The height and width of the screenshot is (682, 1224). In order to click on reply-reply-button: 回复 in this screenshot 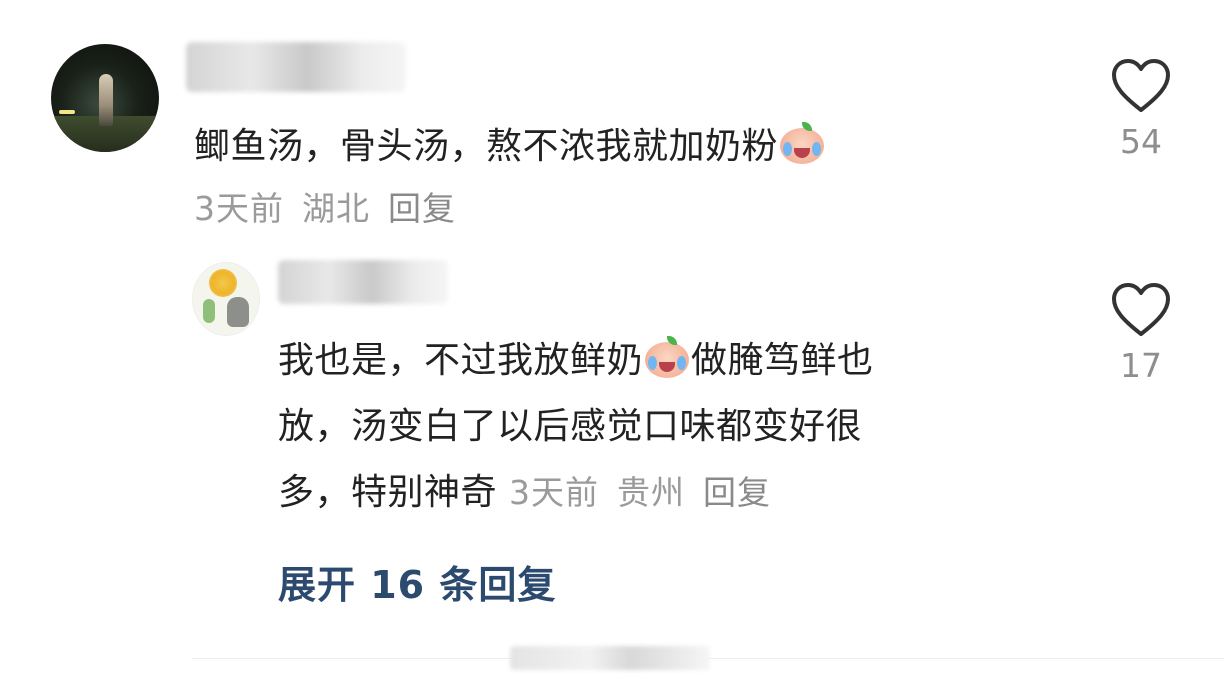, I will do `click(737, 492)`.